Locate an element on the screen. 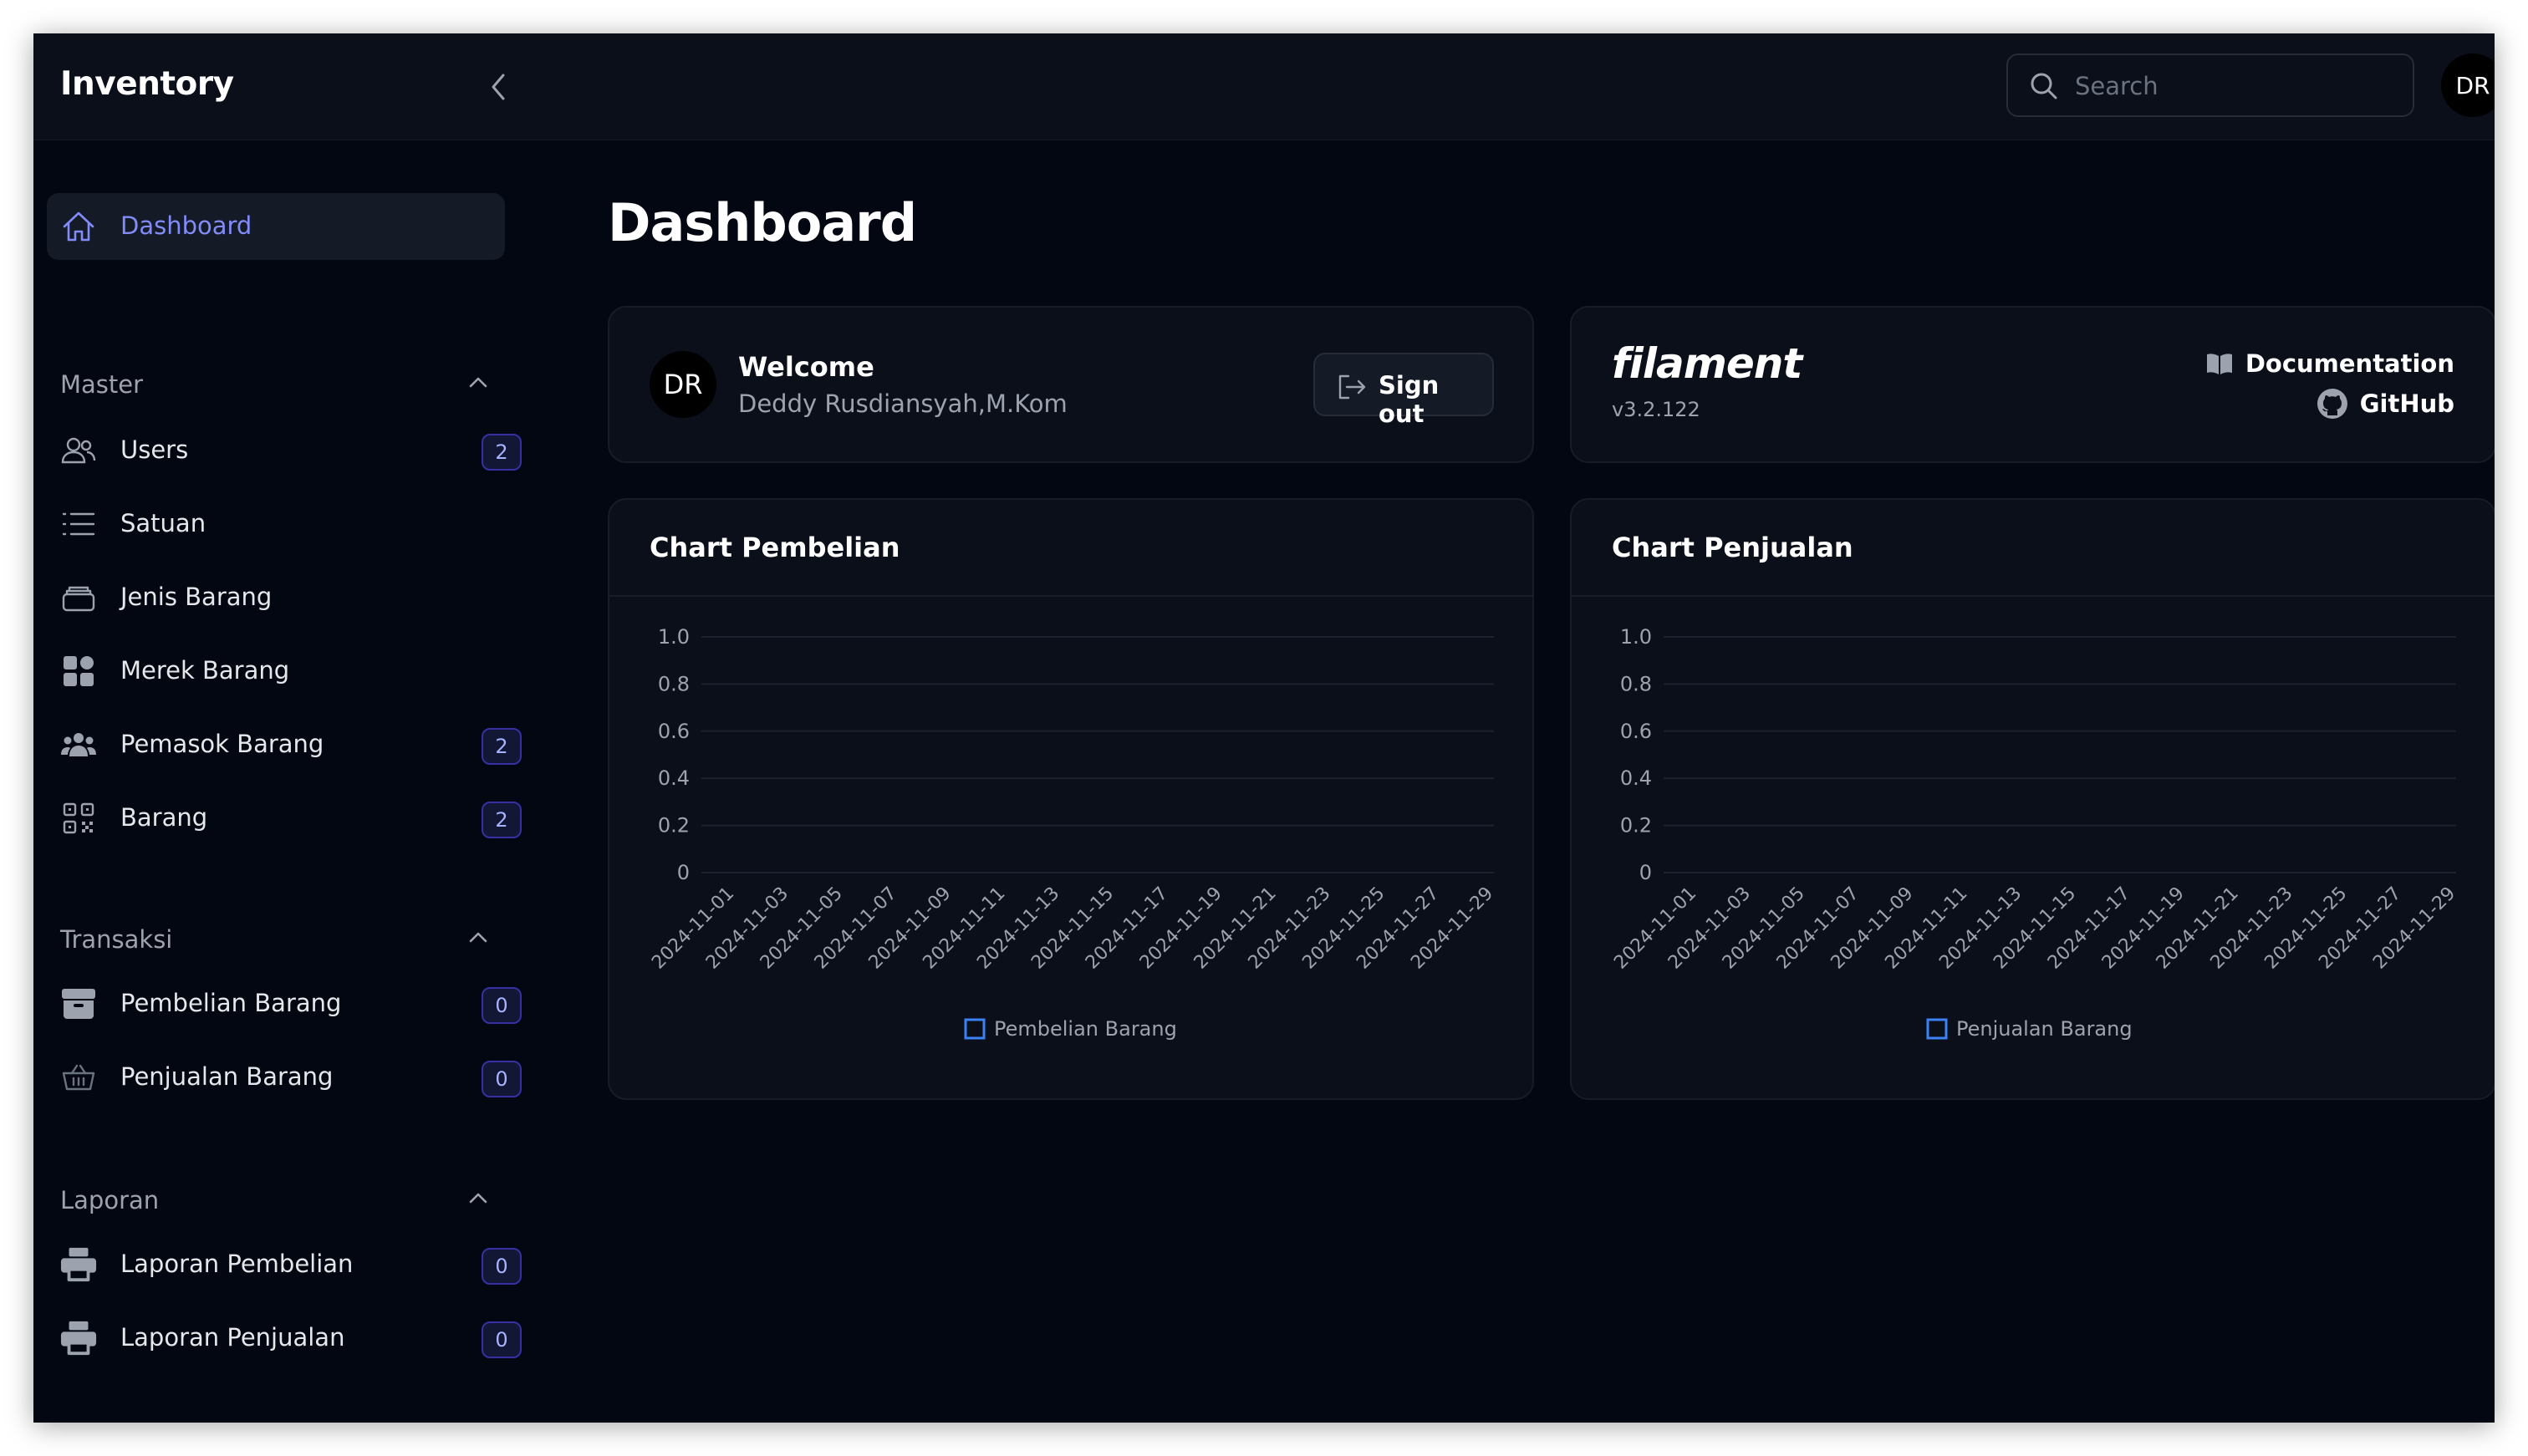 Image resolution: width=2528 pixels, height=1456 pixels. sidebar-item-label: Dashboard is located at coordinates (186, 225).